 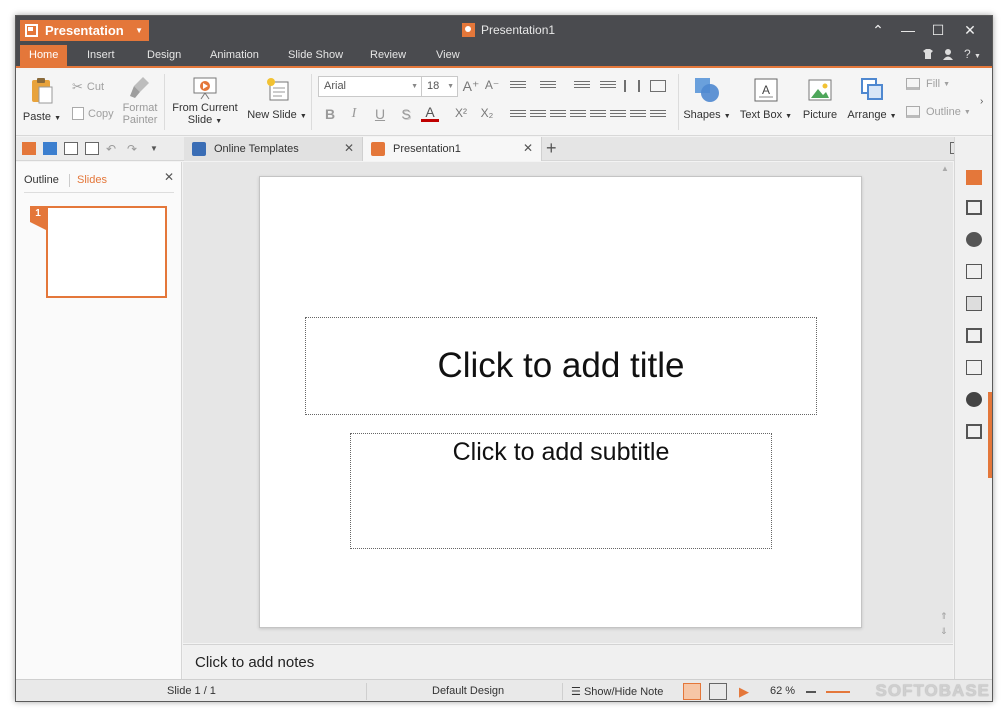 What do you see at coordinates (558, 116) in the screenshot?
I see `align-right-icon` at bounding box center [558, 116].